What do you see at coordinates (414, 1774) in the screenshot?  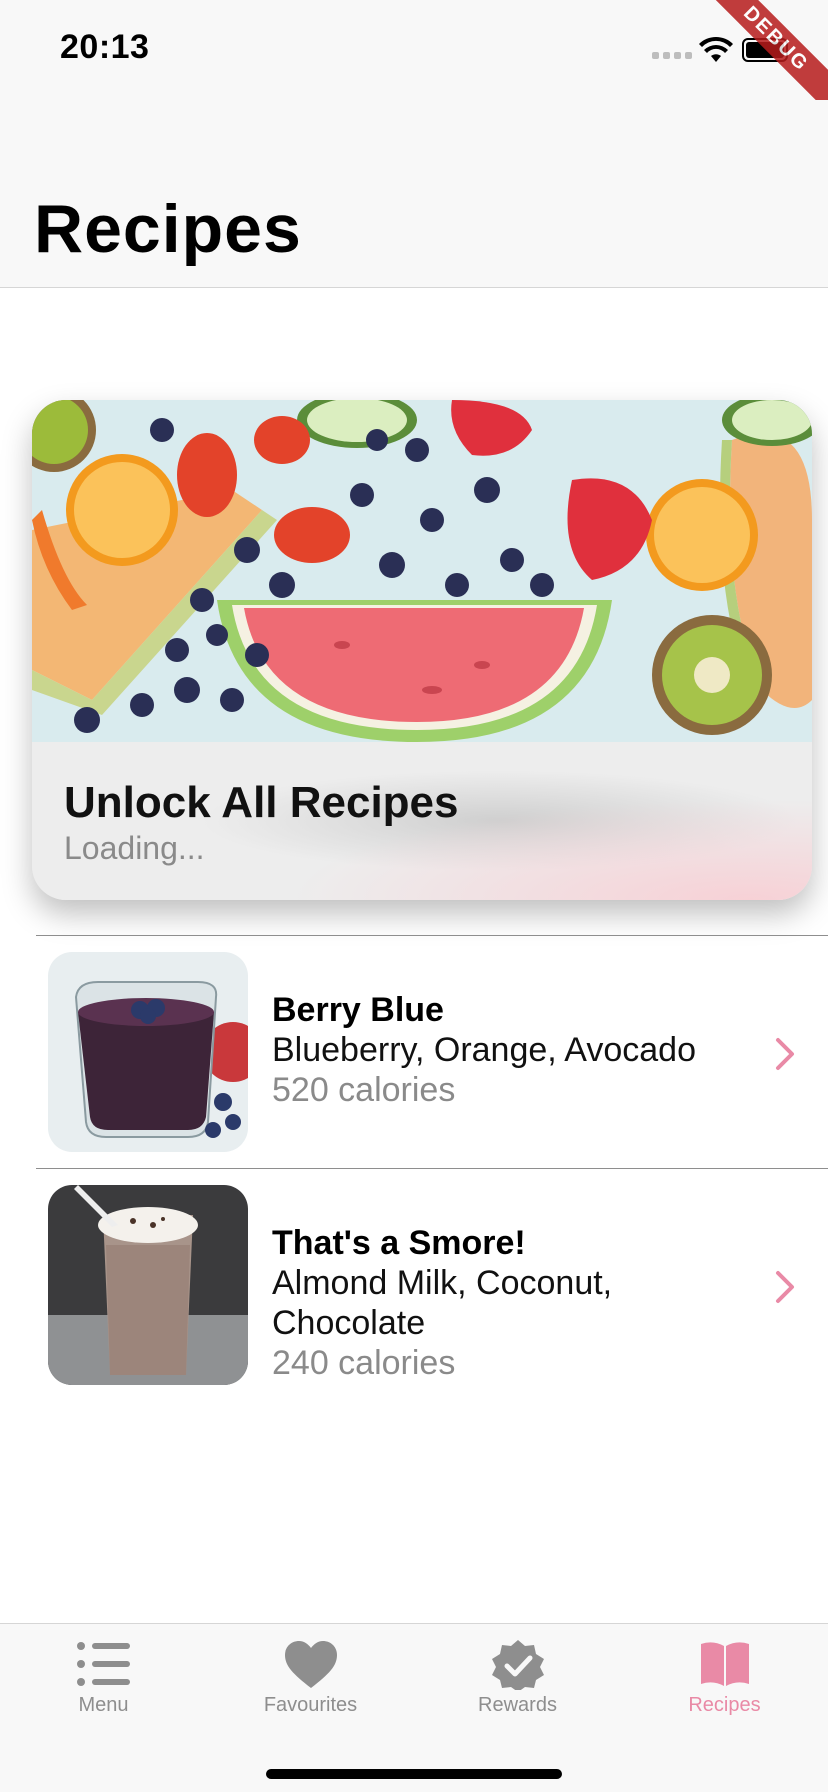 I see `home-indicator` at bounding box center [414, 1774].